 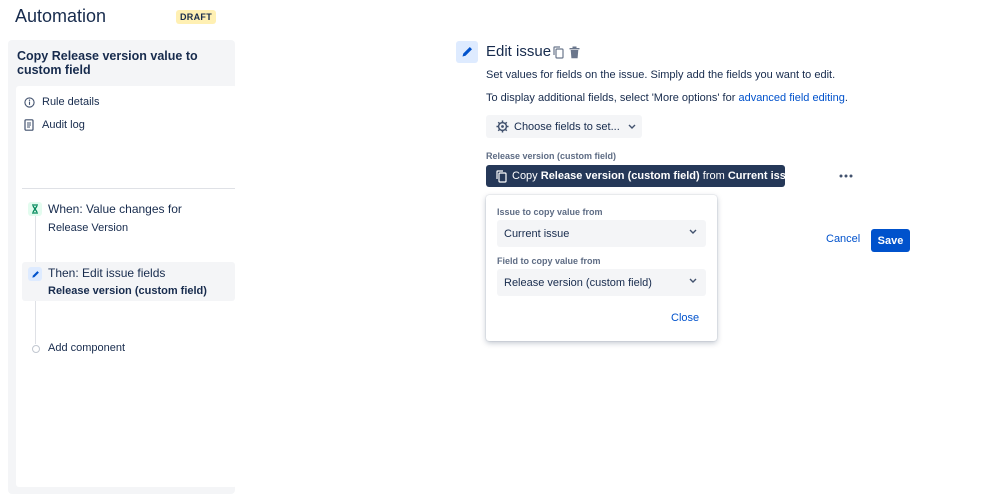 What do you see at coordinates (713, 176) in the screenshot?
I see `chip-middle: from` at bounding box center [713, 176].